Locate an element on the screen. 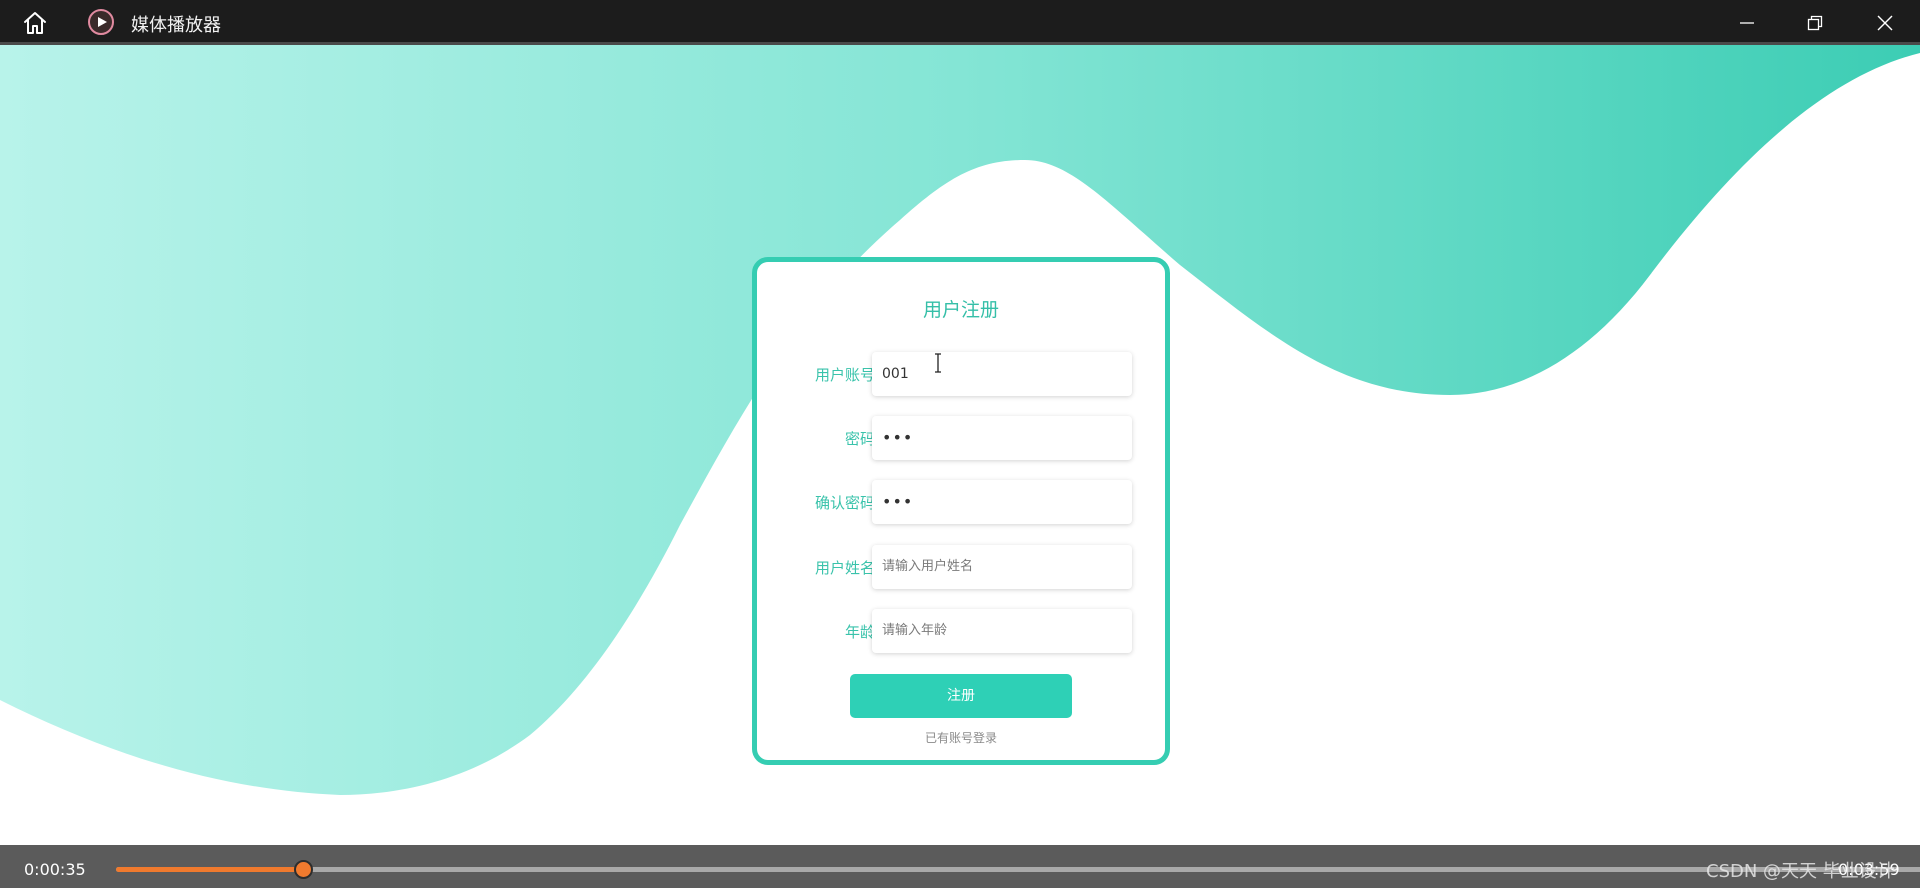 Image resolution: width=1920 pixels, height=888 pixels. minimize-icon is located at coordinates (1747, 23).